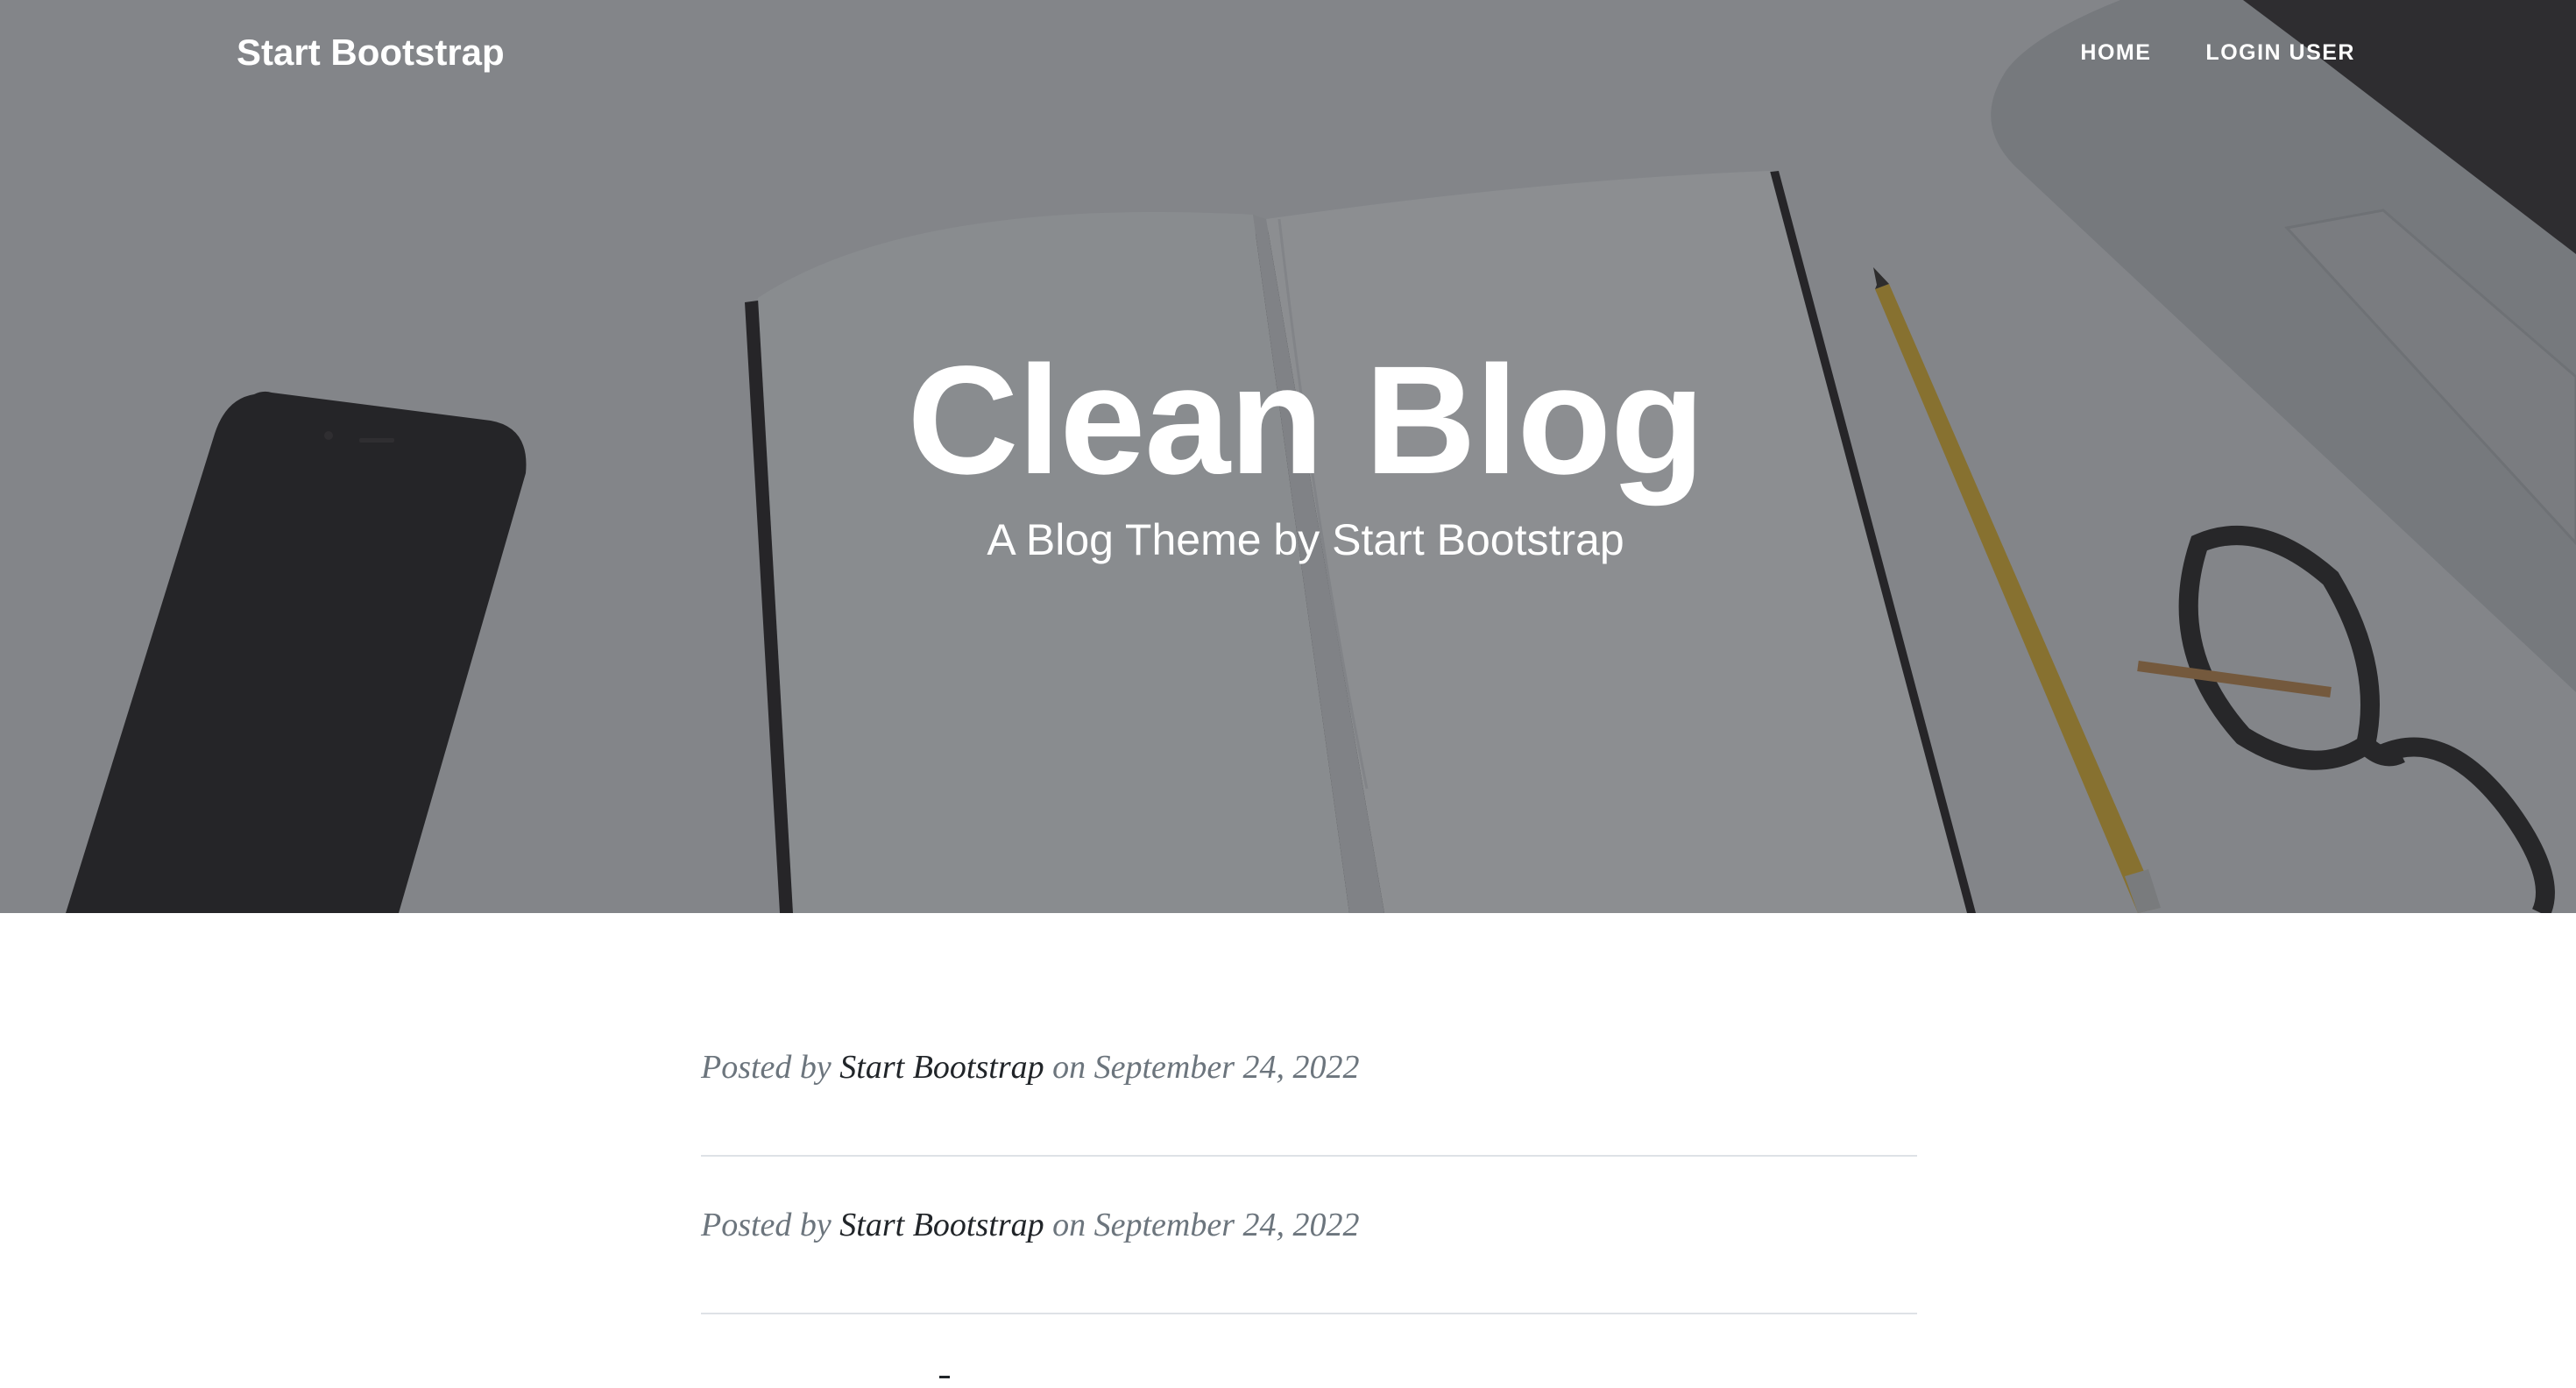 Image resolution: width=2576 pixels, height=1388 pixels. I want to click on brand-link: Start Bootstrap, so click(371, 52).